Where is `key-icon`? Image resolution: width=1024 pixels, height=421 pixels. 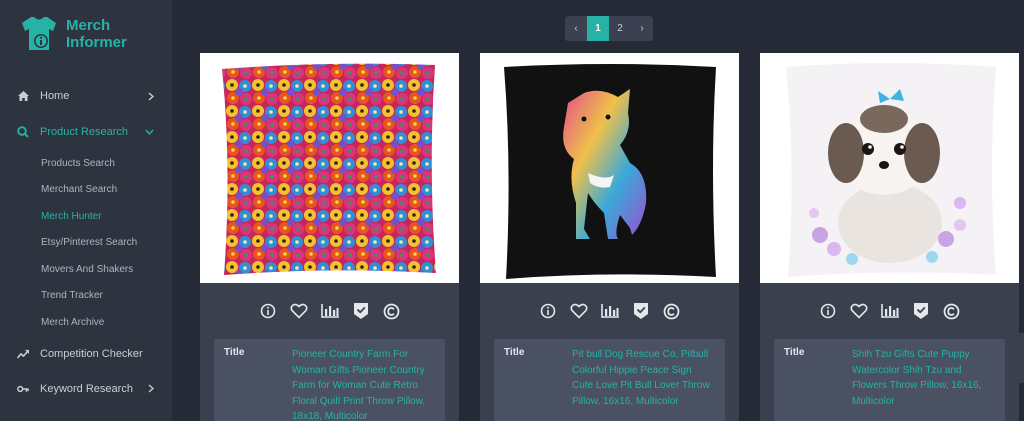
key-icon is located at coordinates (23, 389).